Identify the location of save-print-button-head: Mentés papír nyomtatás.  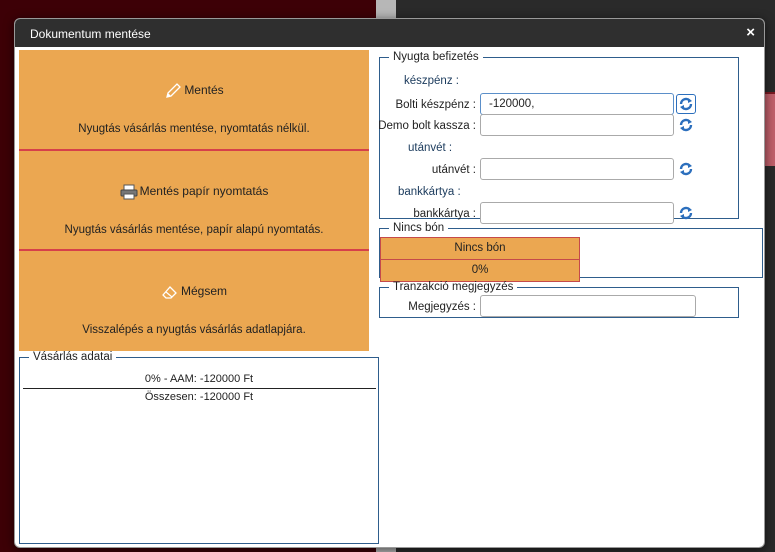
(194, 192).